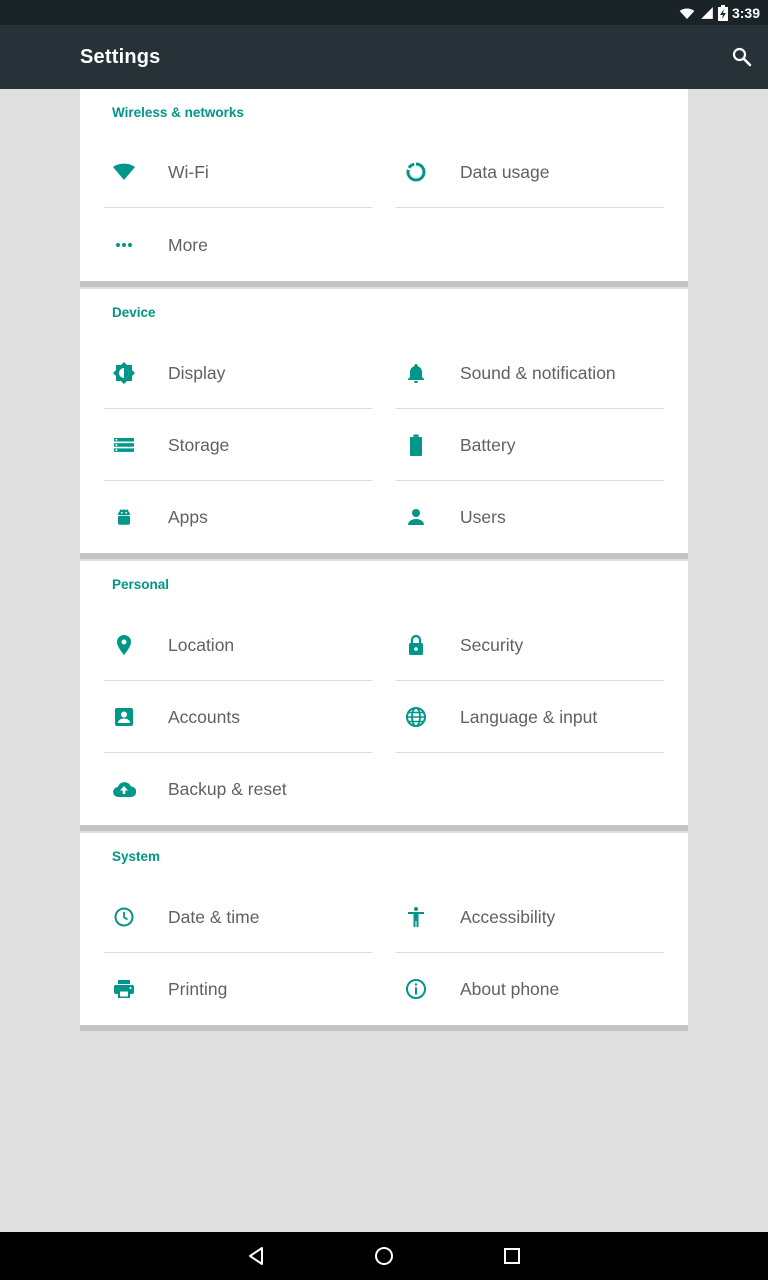 The image size is (768, 1280). What do you see at coordinates (416, 373) in the screenshot?
I see `bell-icon` at bounding box center [416, 373].